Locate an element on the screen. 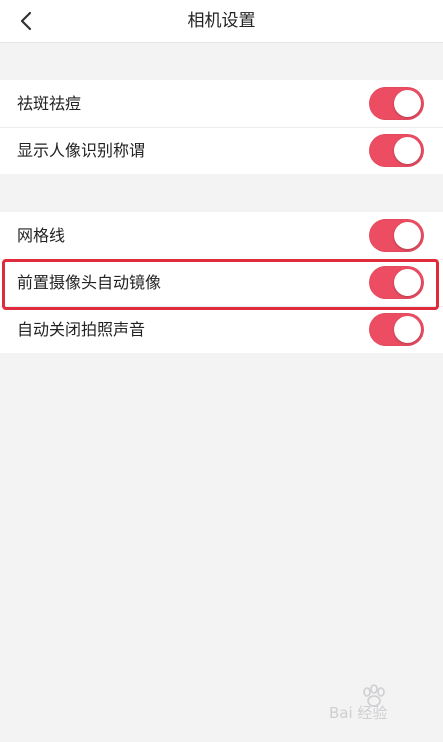 The height and width of the screenshot is (742, 443). setting-label: 祛斑祛痘 is located at coordinates (49, 103).